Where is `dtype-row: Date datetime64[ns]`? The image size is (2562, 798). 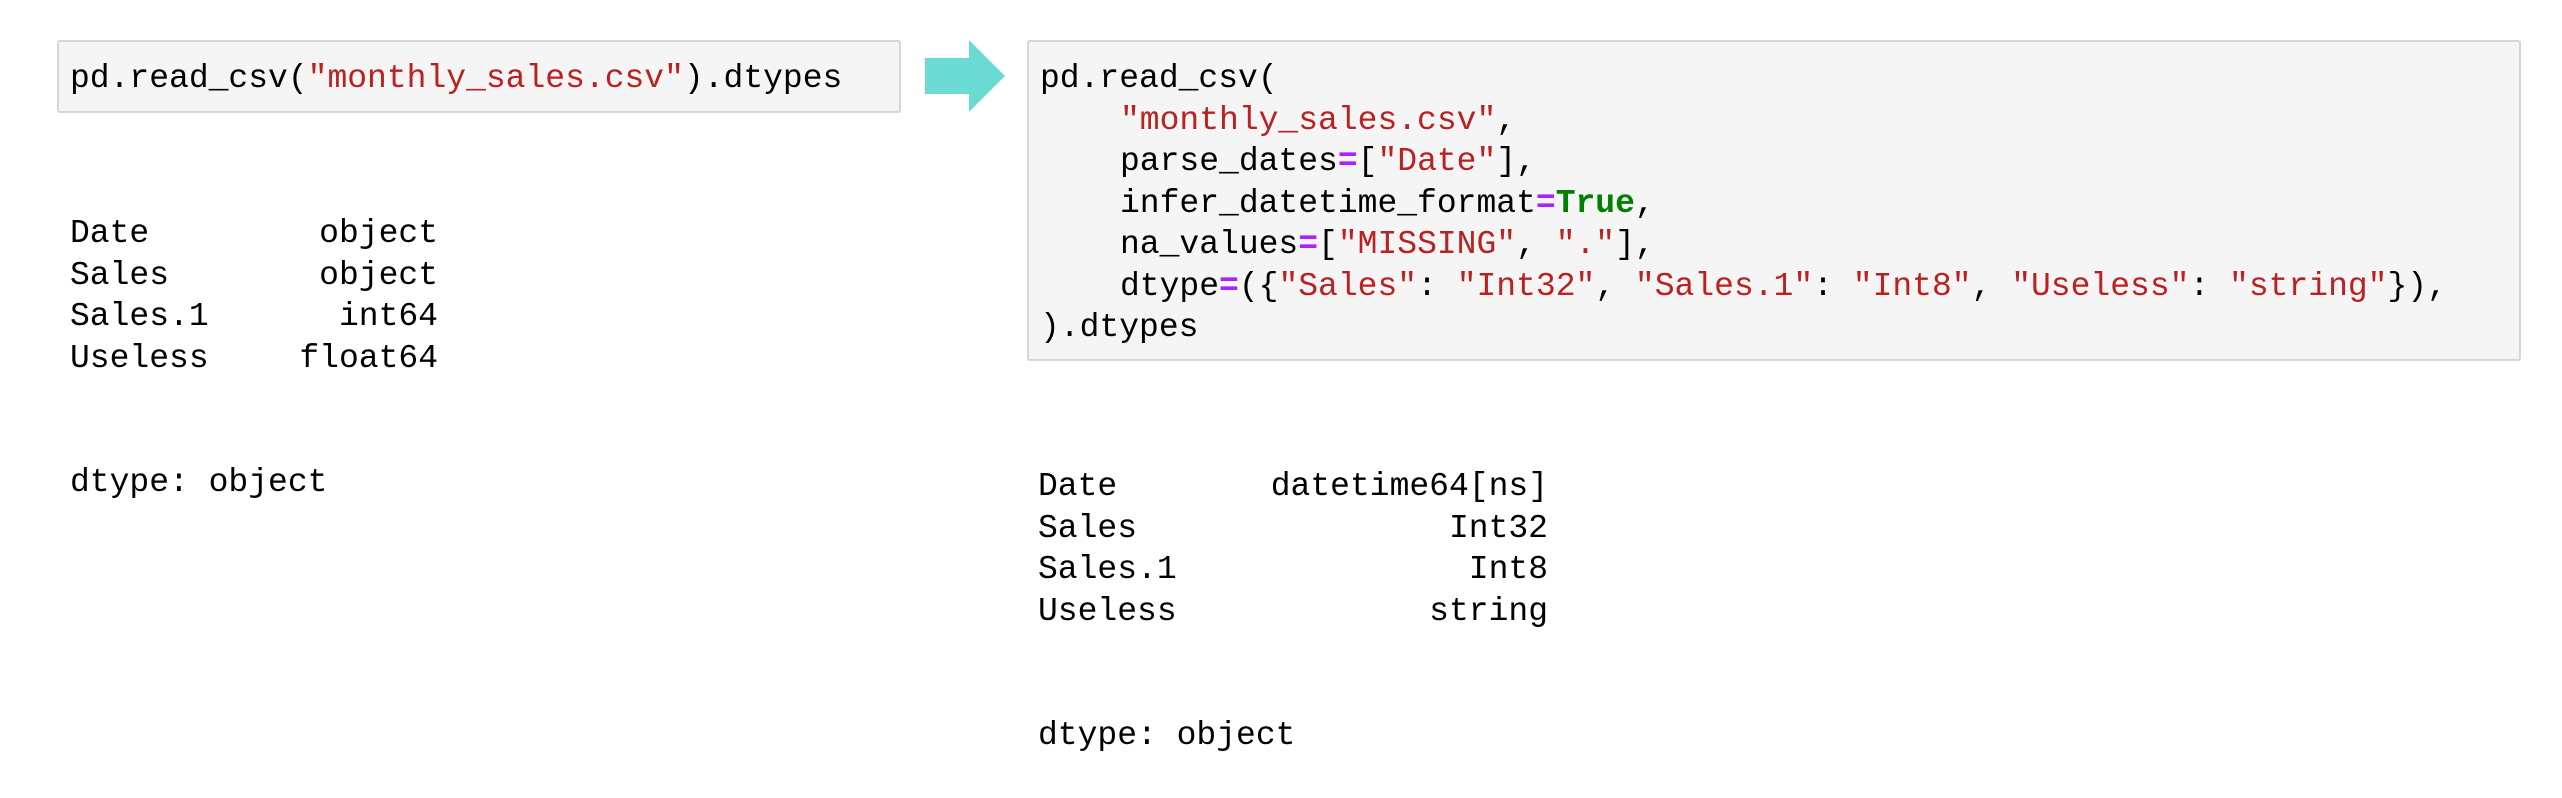 dtype-row: Date datetime64[ns] is located at coordinates (1293, 487).